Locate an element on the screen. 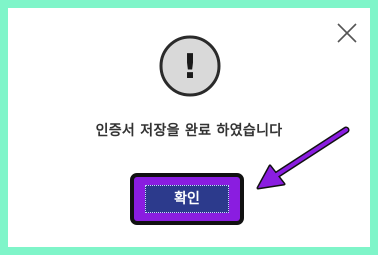  close-icon is located at coordinates (347, 33).